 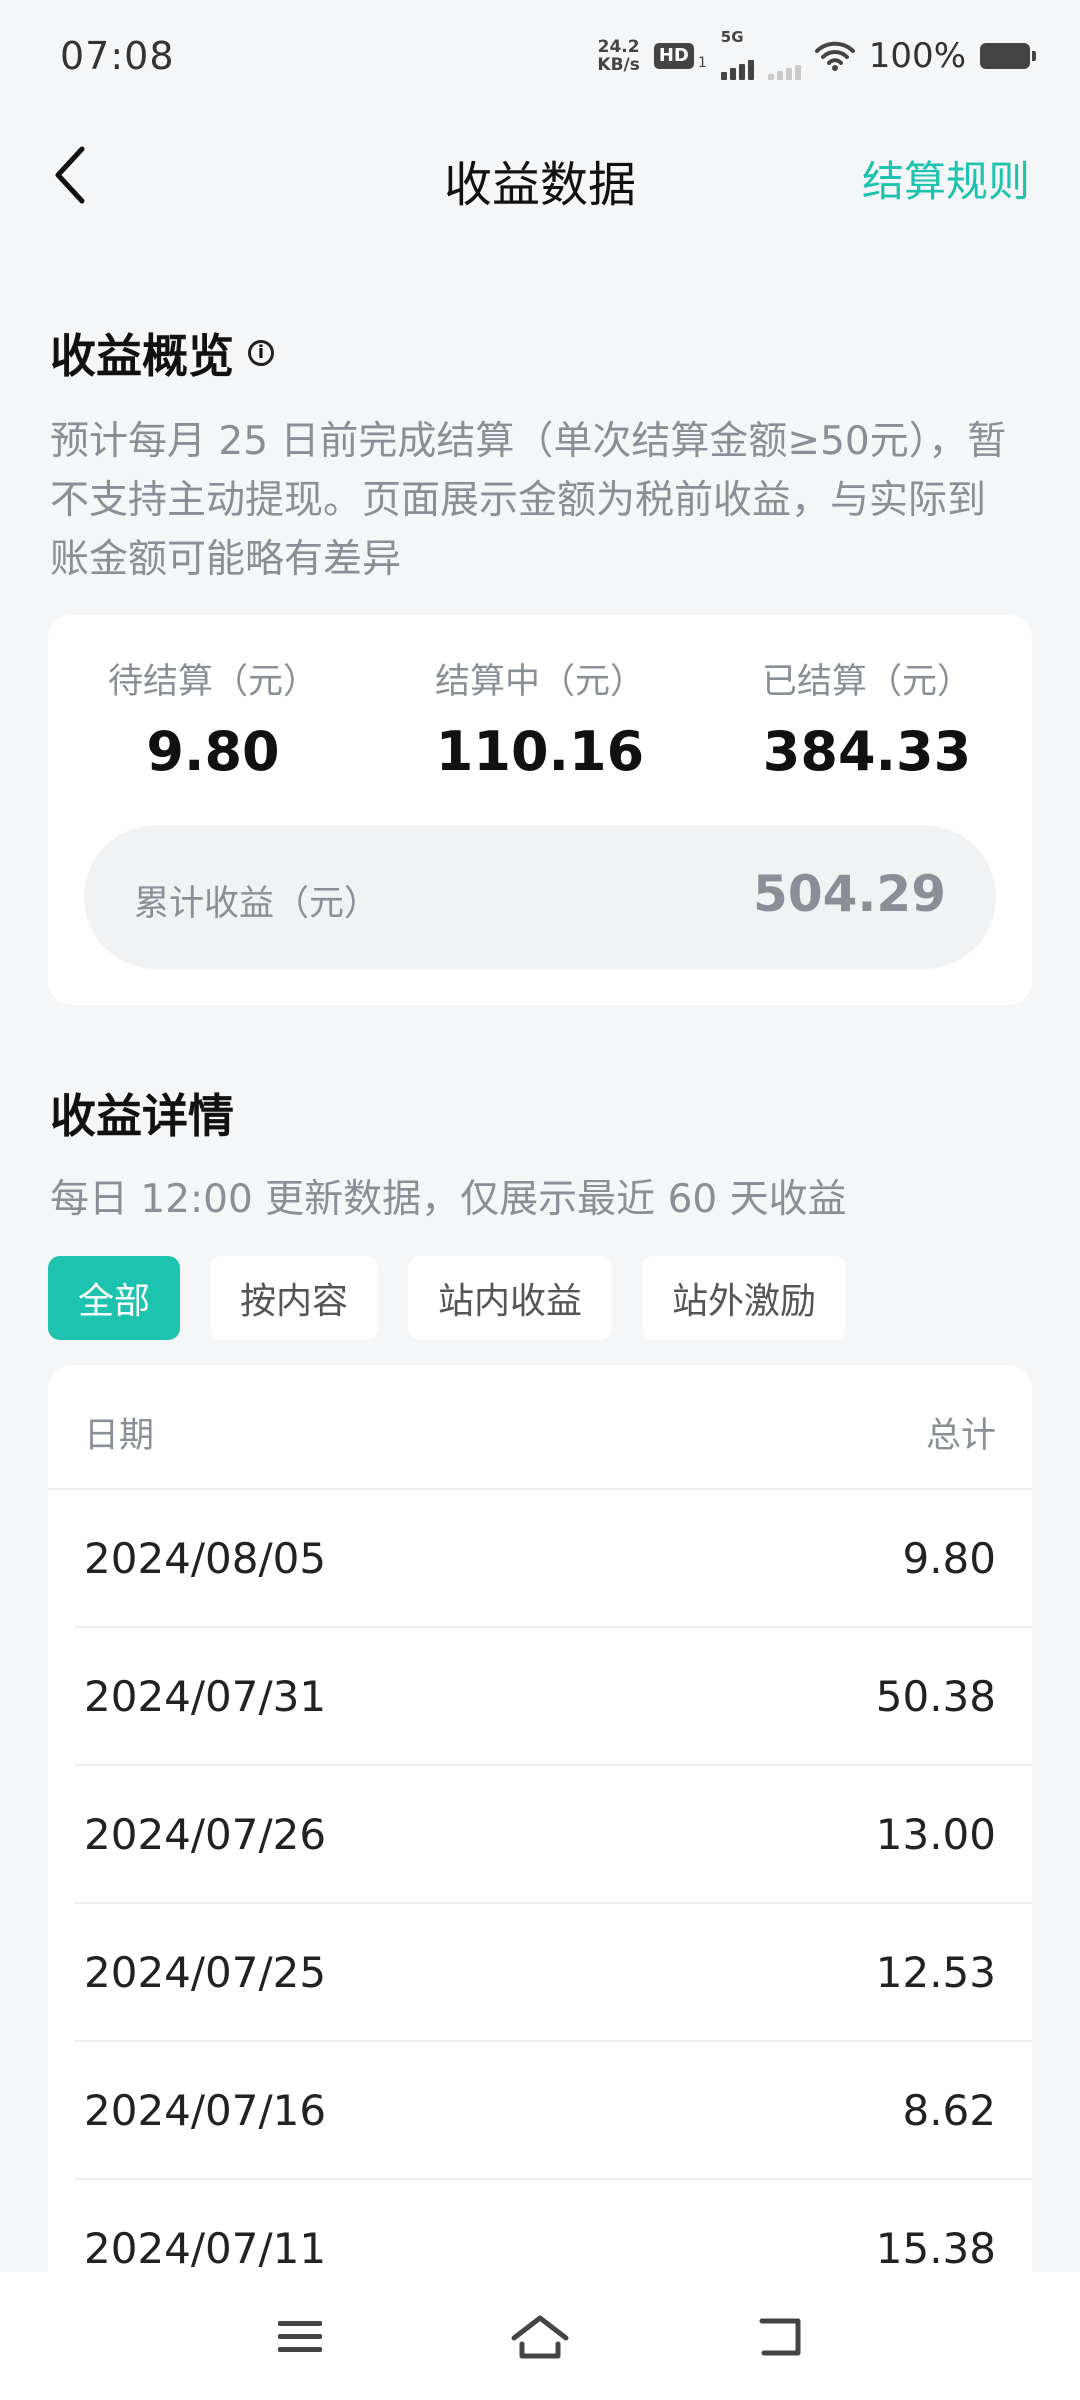 I want to click on cumulative-earnings-label: 累计收益（元）, so click(x=257, y=904).